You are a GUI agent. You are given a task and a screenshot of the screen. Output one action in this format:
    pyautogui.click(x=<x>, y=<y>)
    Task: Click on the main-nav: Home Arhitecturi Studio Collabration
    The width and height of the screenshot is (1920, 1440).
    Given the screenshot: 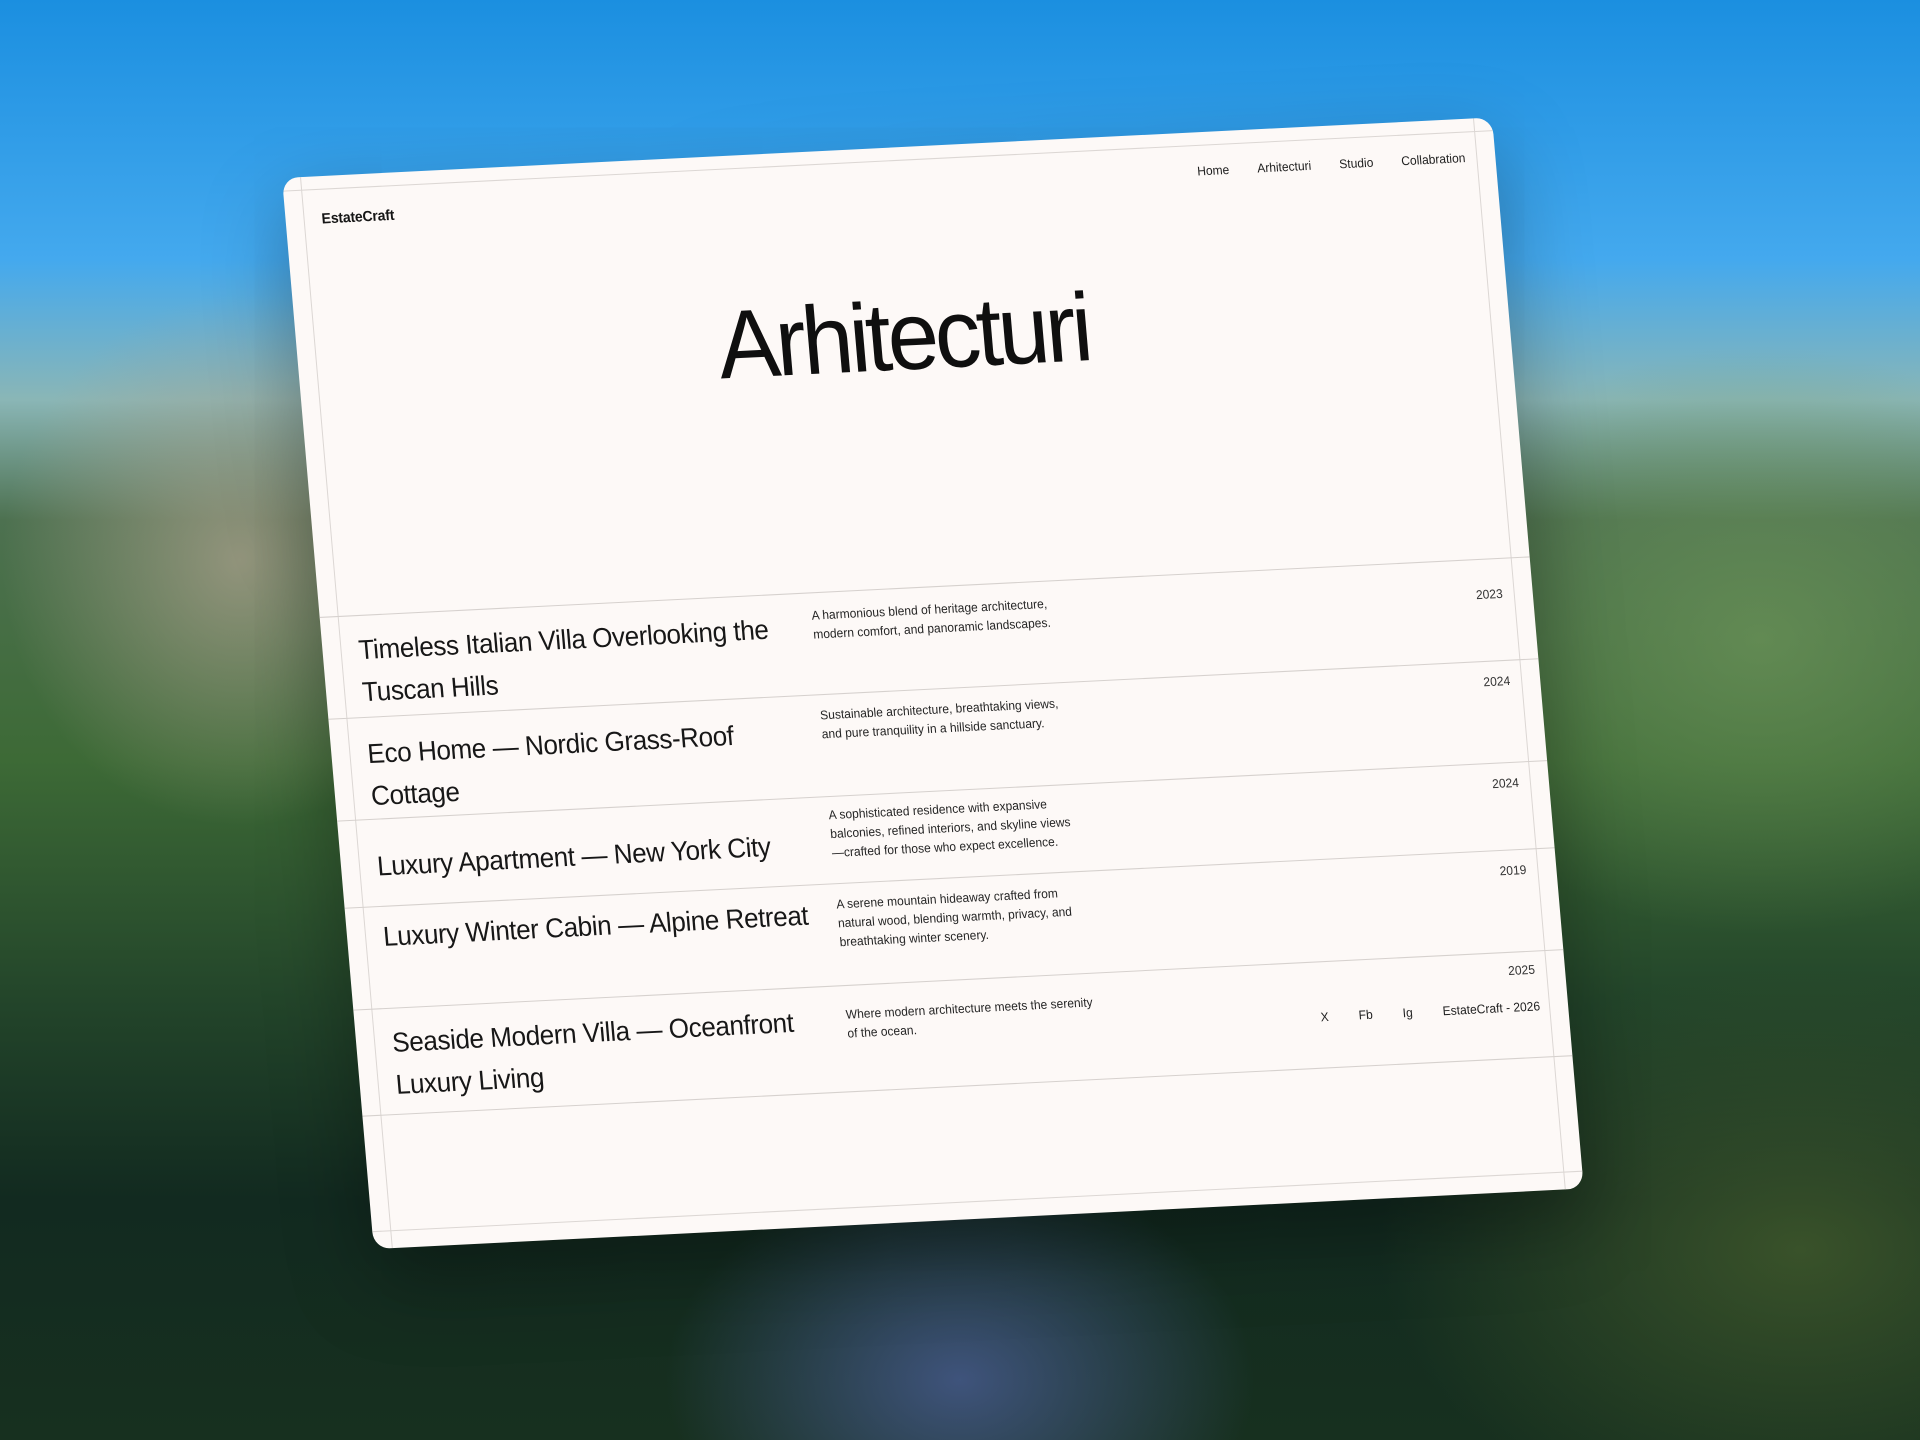 What is the action you would take?
    pyautogui.click(x=1331, y=165)
    